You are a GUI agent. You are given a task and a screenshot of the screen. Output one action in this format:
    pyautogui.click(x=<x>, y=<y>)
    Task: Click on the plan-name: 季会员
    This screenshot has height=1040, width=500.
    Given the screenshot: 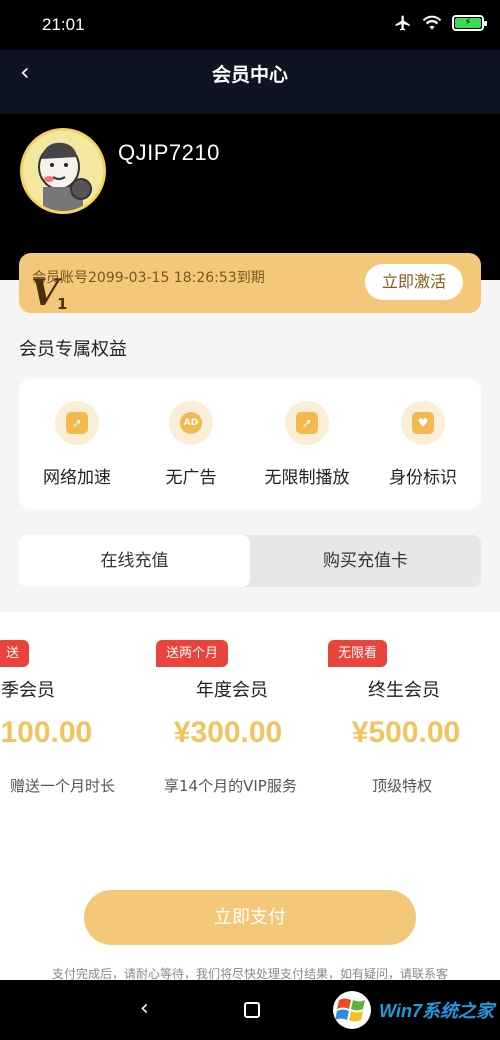 What is the action you would take?
    pyautogui.click(x=28, y=690)
    